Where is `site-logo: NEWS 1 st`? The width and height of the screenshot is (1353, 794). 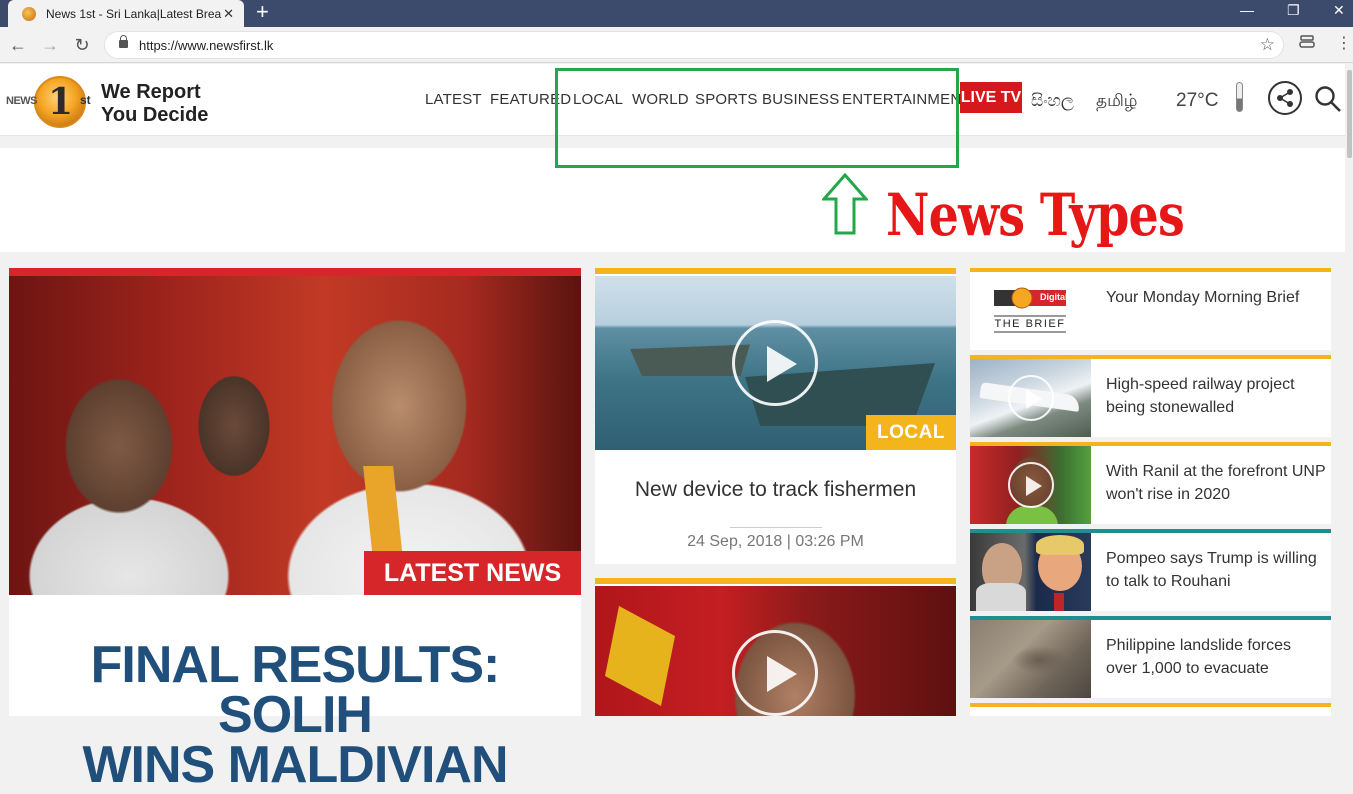
site-logo: NEWS 1 st is located at coordinates (51, 102).